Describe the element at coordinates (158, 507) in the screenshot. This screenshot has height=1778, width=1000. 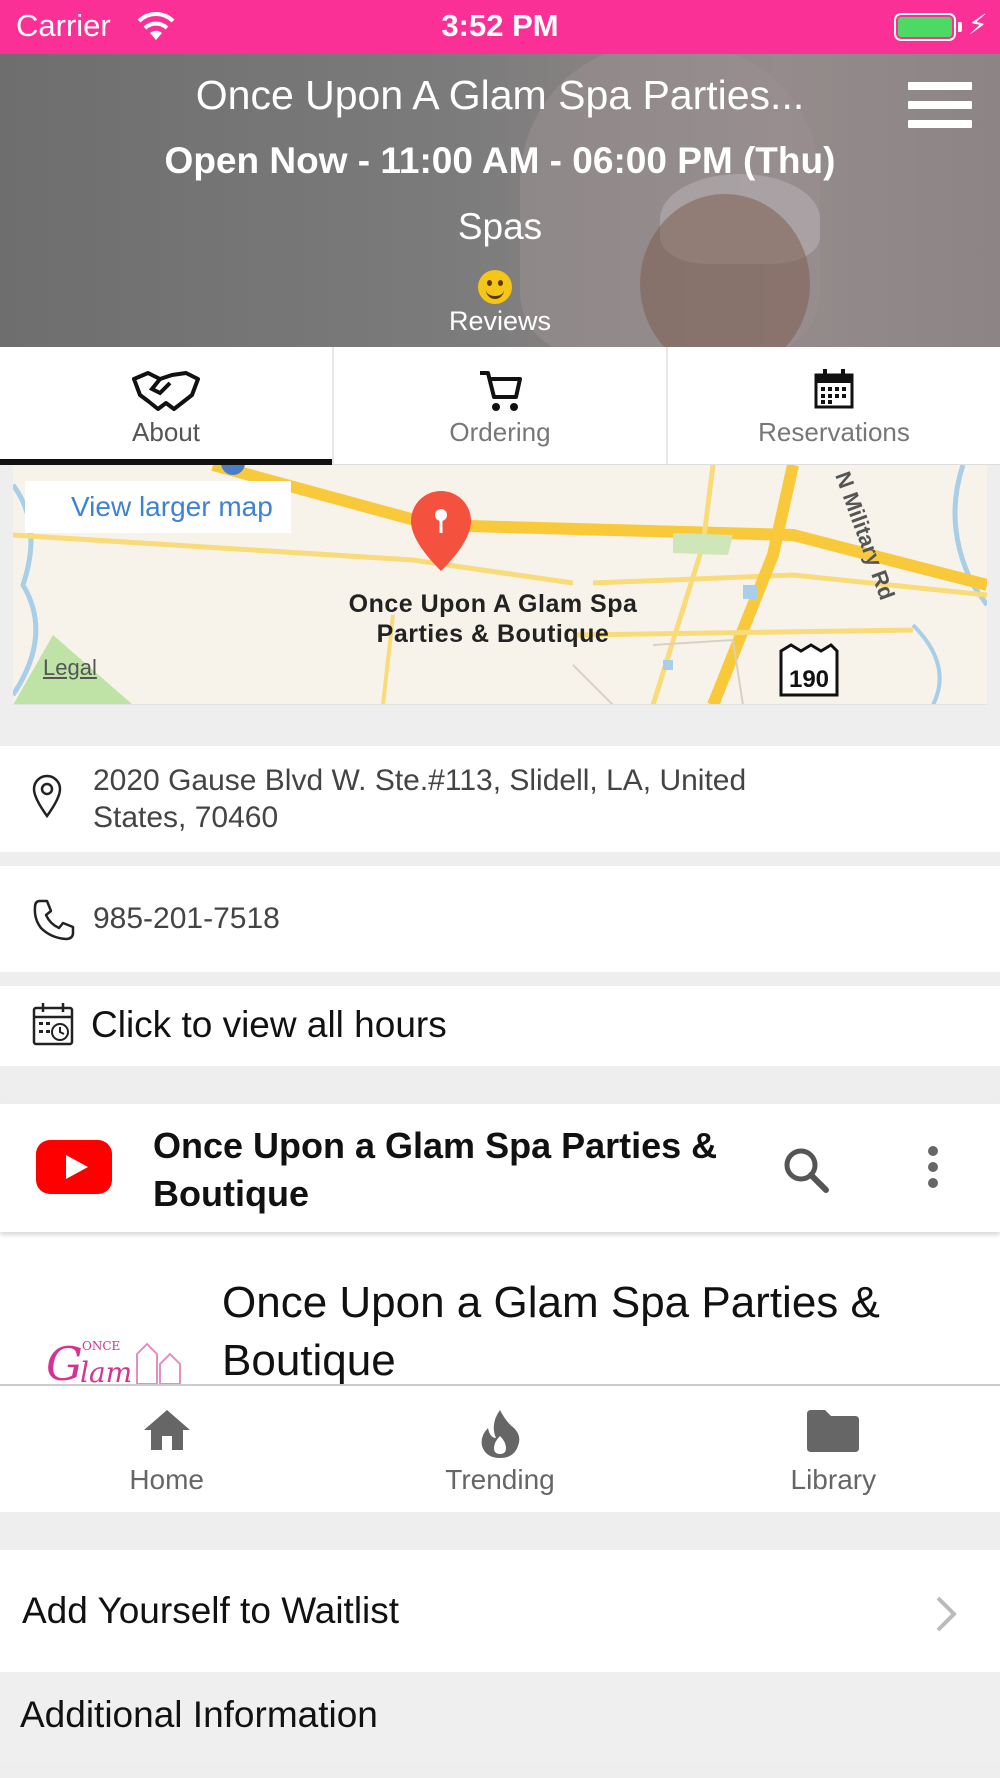
I see `view-larger-map-link: View larger map` at that location.